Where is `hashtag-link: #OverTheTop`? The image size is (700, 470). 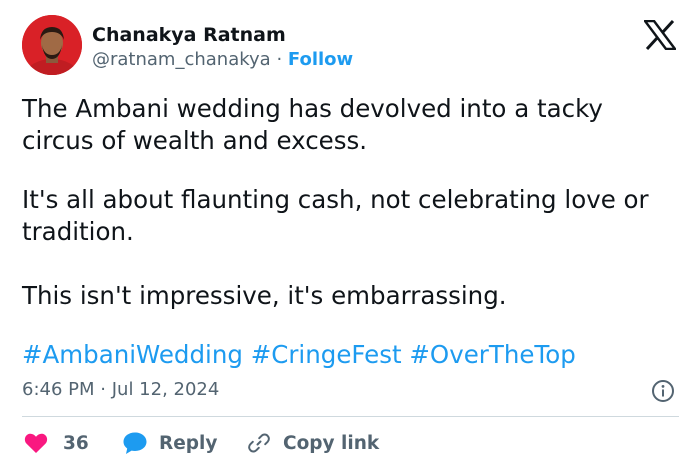 hashtag-link: #OverTheTop is located at coordinates (492, 354).